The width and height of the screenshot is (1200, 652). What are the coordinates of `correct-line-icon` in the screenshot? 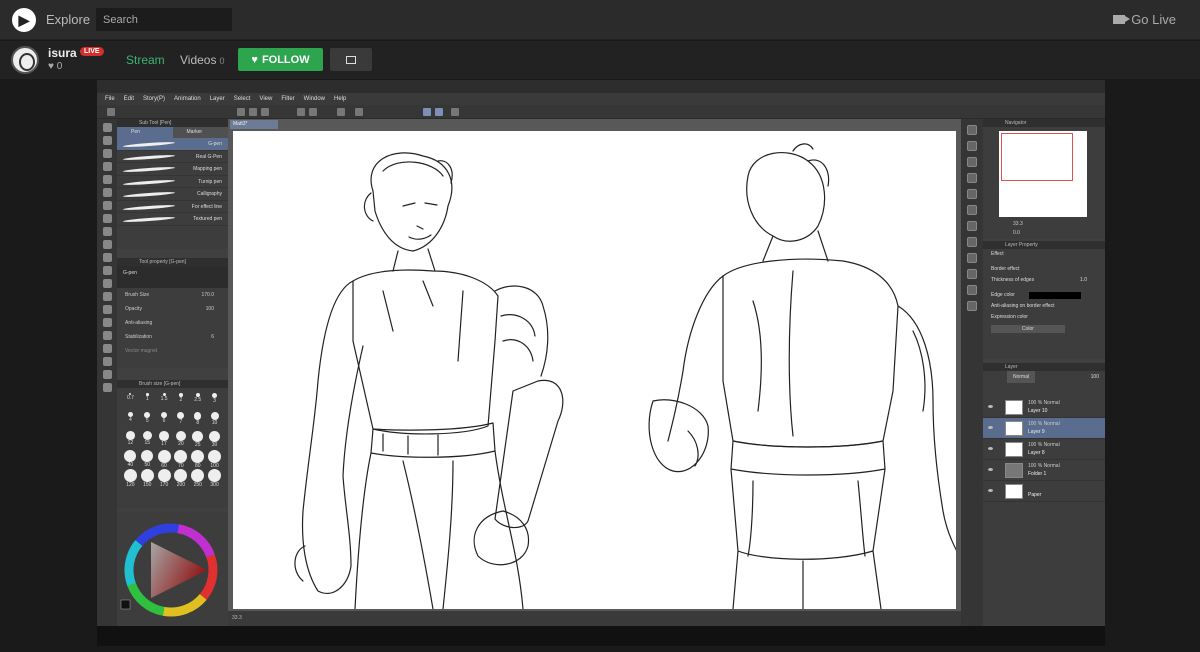 It's located at (107, 387).